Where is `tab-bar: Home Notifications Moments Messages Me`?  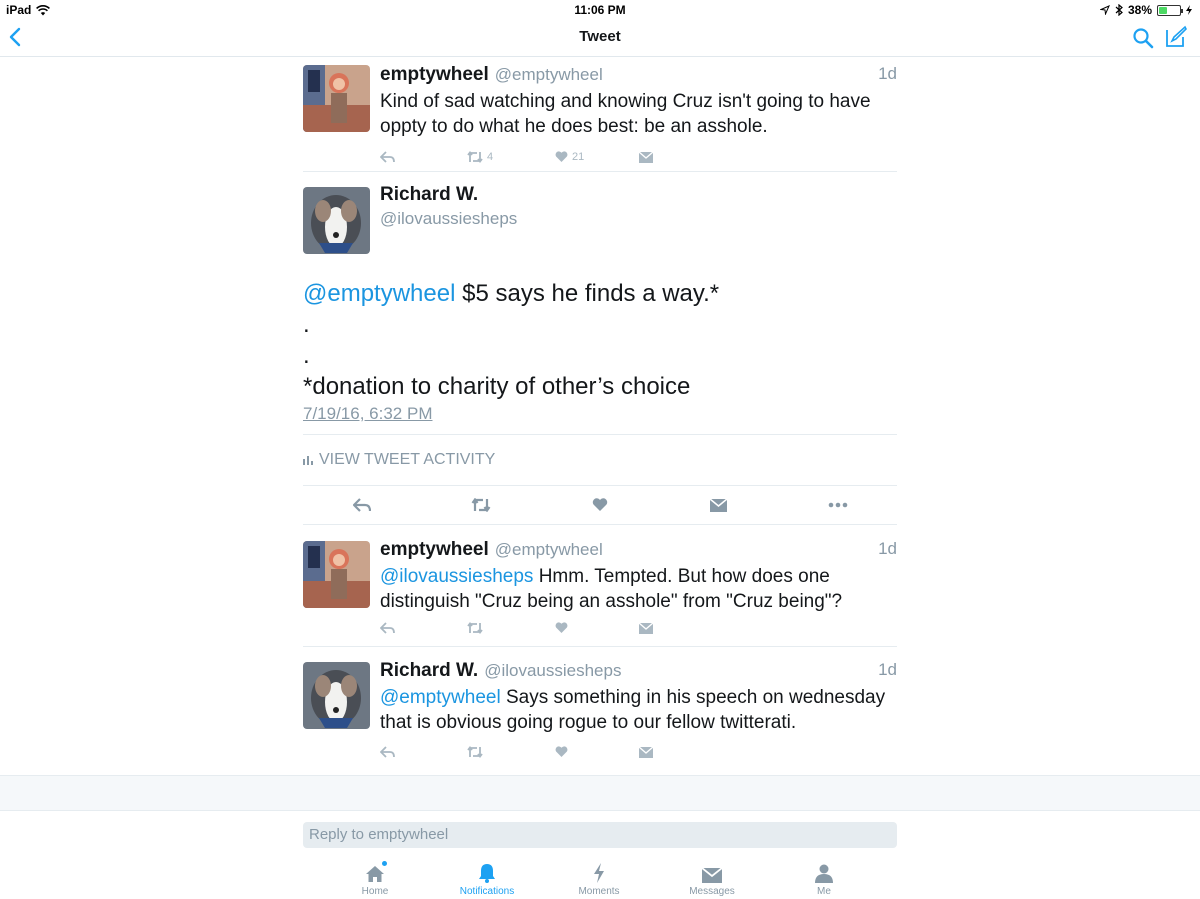 tab-bar: Home Notifications Moments Messages Me is located at coordinates (600, 877).